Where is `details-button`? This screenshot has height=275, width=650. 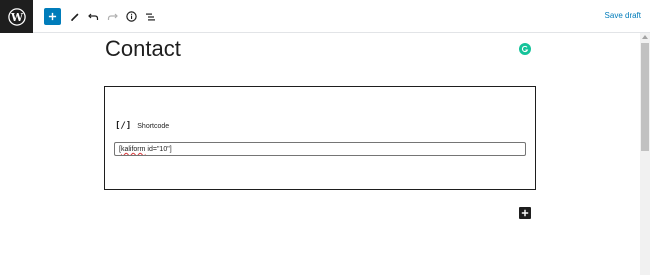 details-button is located at coordinates (131, 16).